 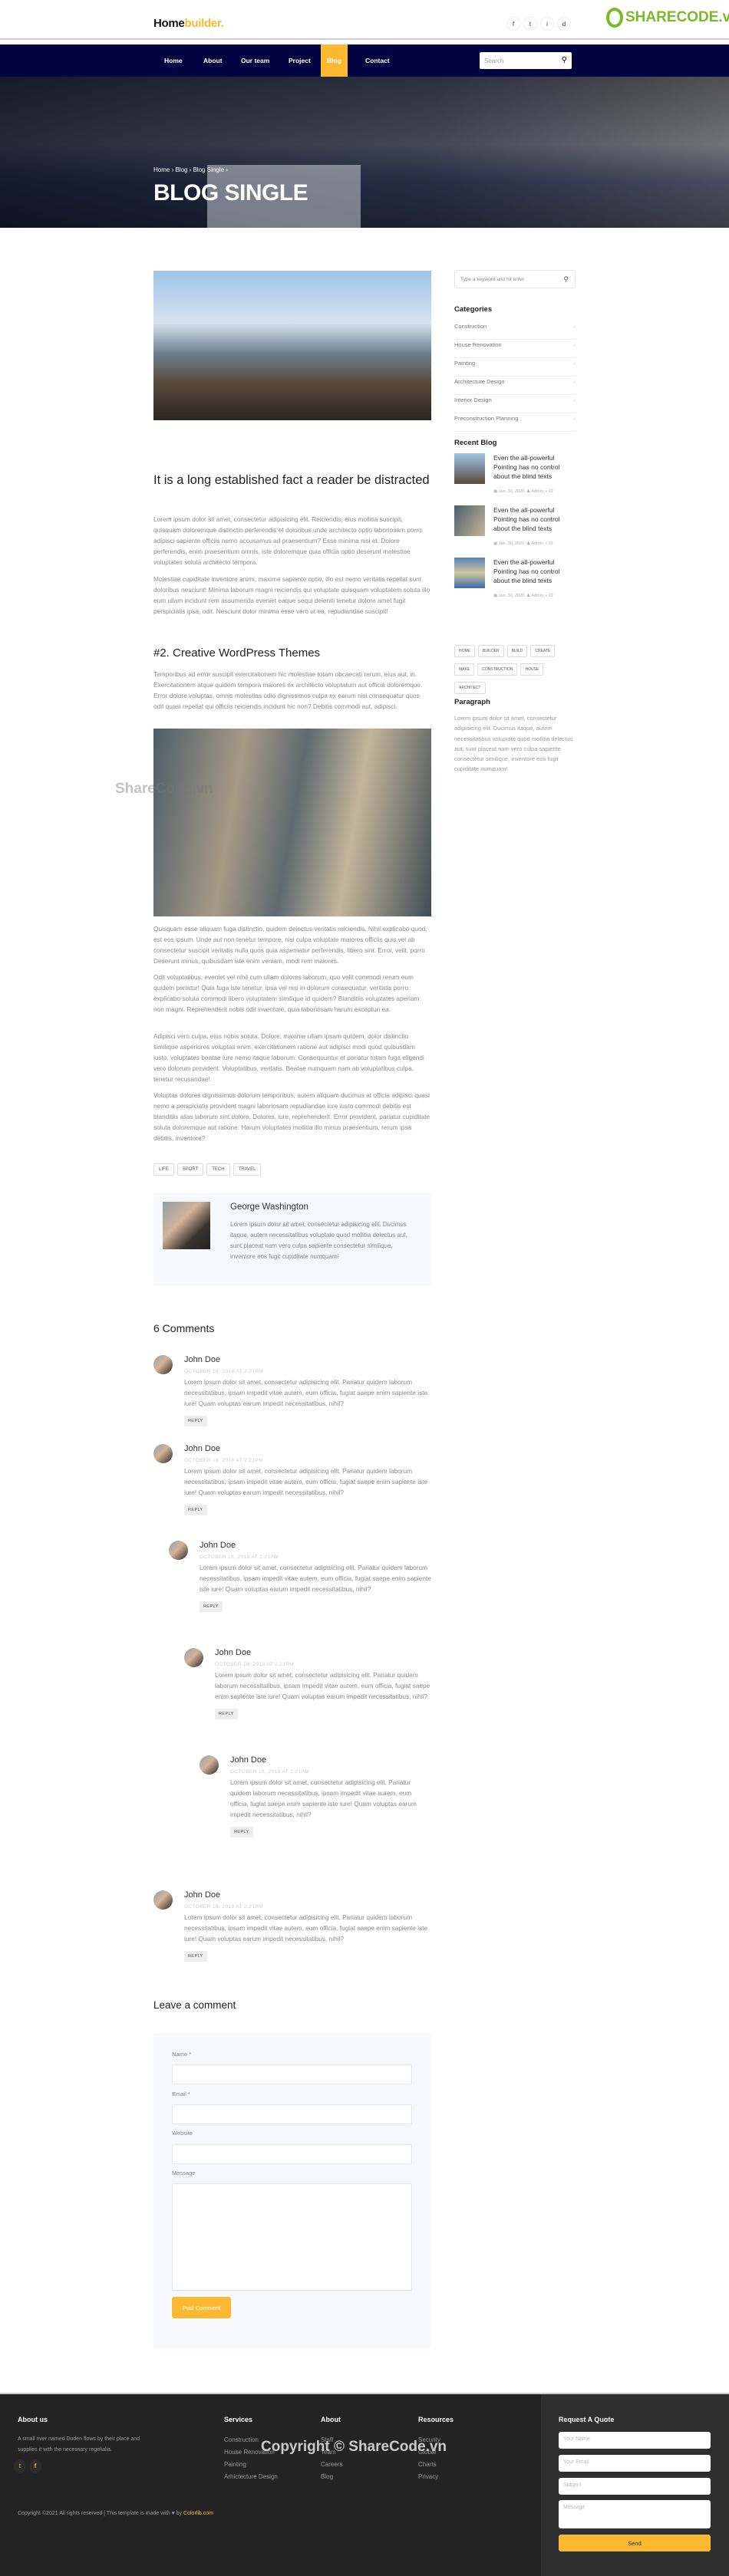 I want to click on dribbble-icon: d, so click(x=564, y=24).